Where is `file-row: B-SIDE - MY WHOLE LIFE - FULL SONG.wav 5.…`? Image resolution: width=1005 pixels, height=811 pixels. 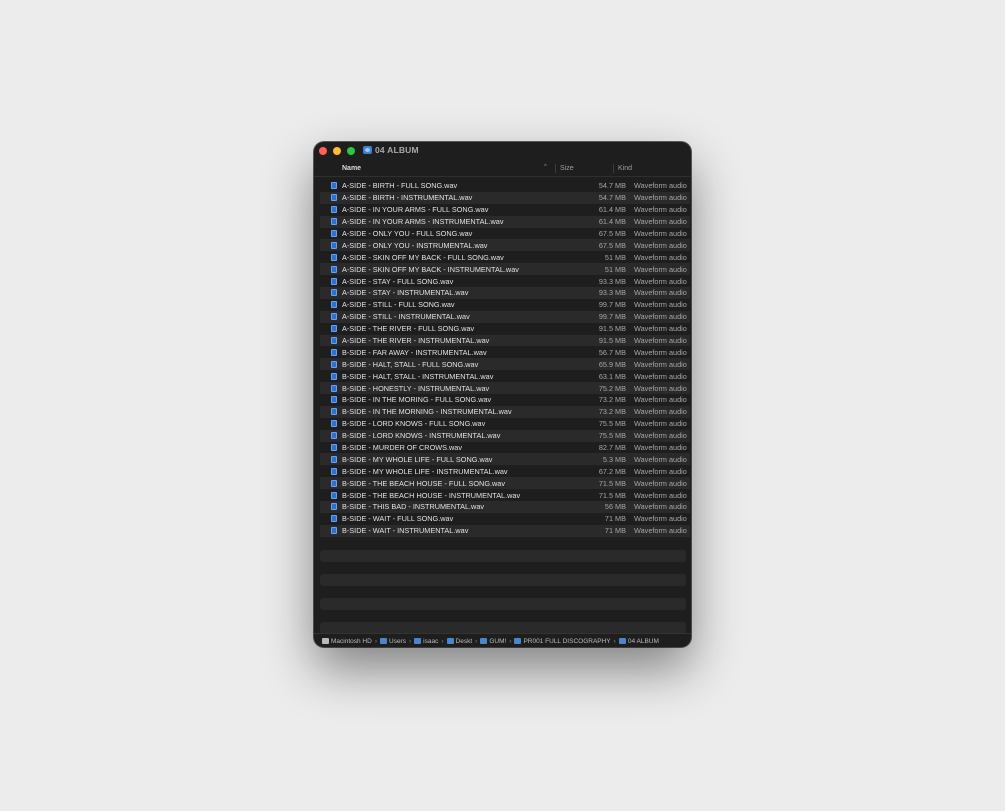
file-row: B-SIDE - MY WHOLE LIFE - FULL SONG.wav 5.… is located at coordinates (505, 459).